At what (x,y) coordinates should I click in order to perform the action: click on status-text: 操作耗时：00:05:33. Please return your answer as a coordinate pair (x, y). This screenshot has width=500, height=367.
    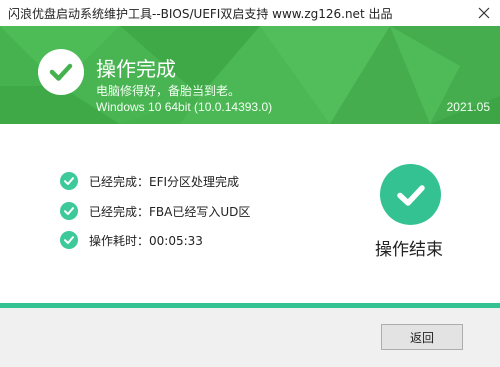
    Looking at the image, I should click on (146, 240).